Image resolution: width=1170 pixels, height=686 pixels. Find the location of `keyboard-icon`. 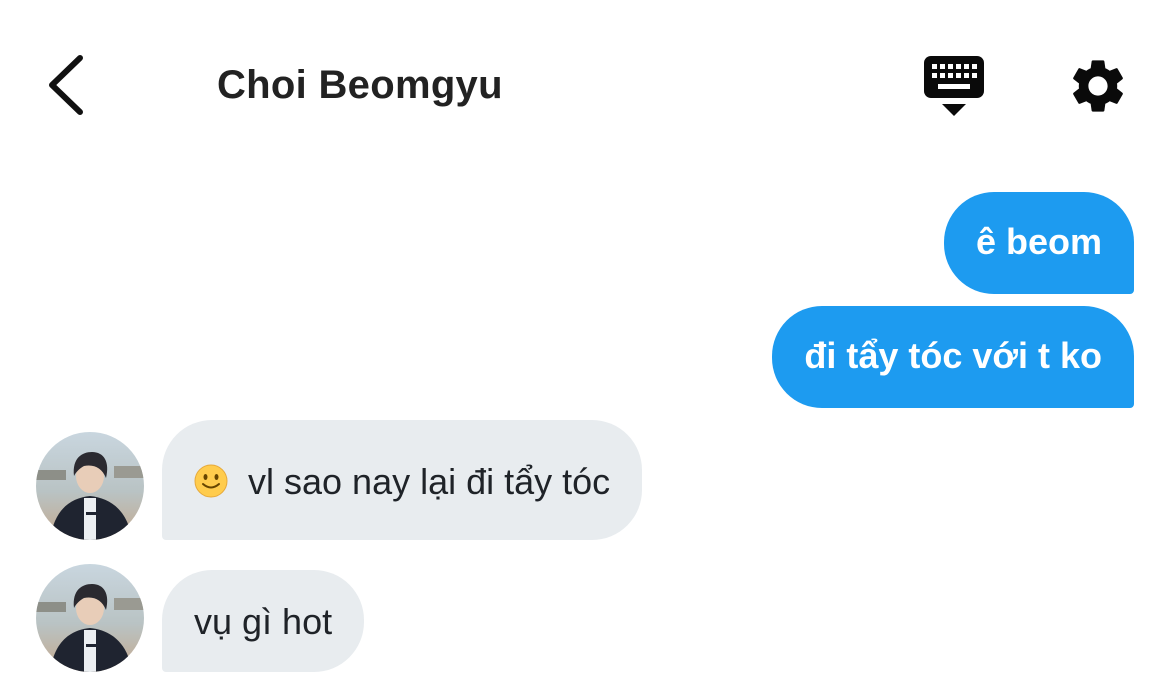

keyboard-icon is located at coordinates (954, 86).